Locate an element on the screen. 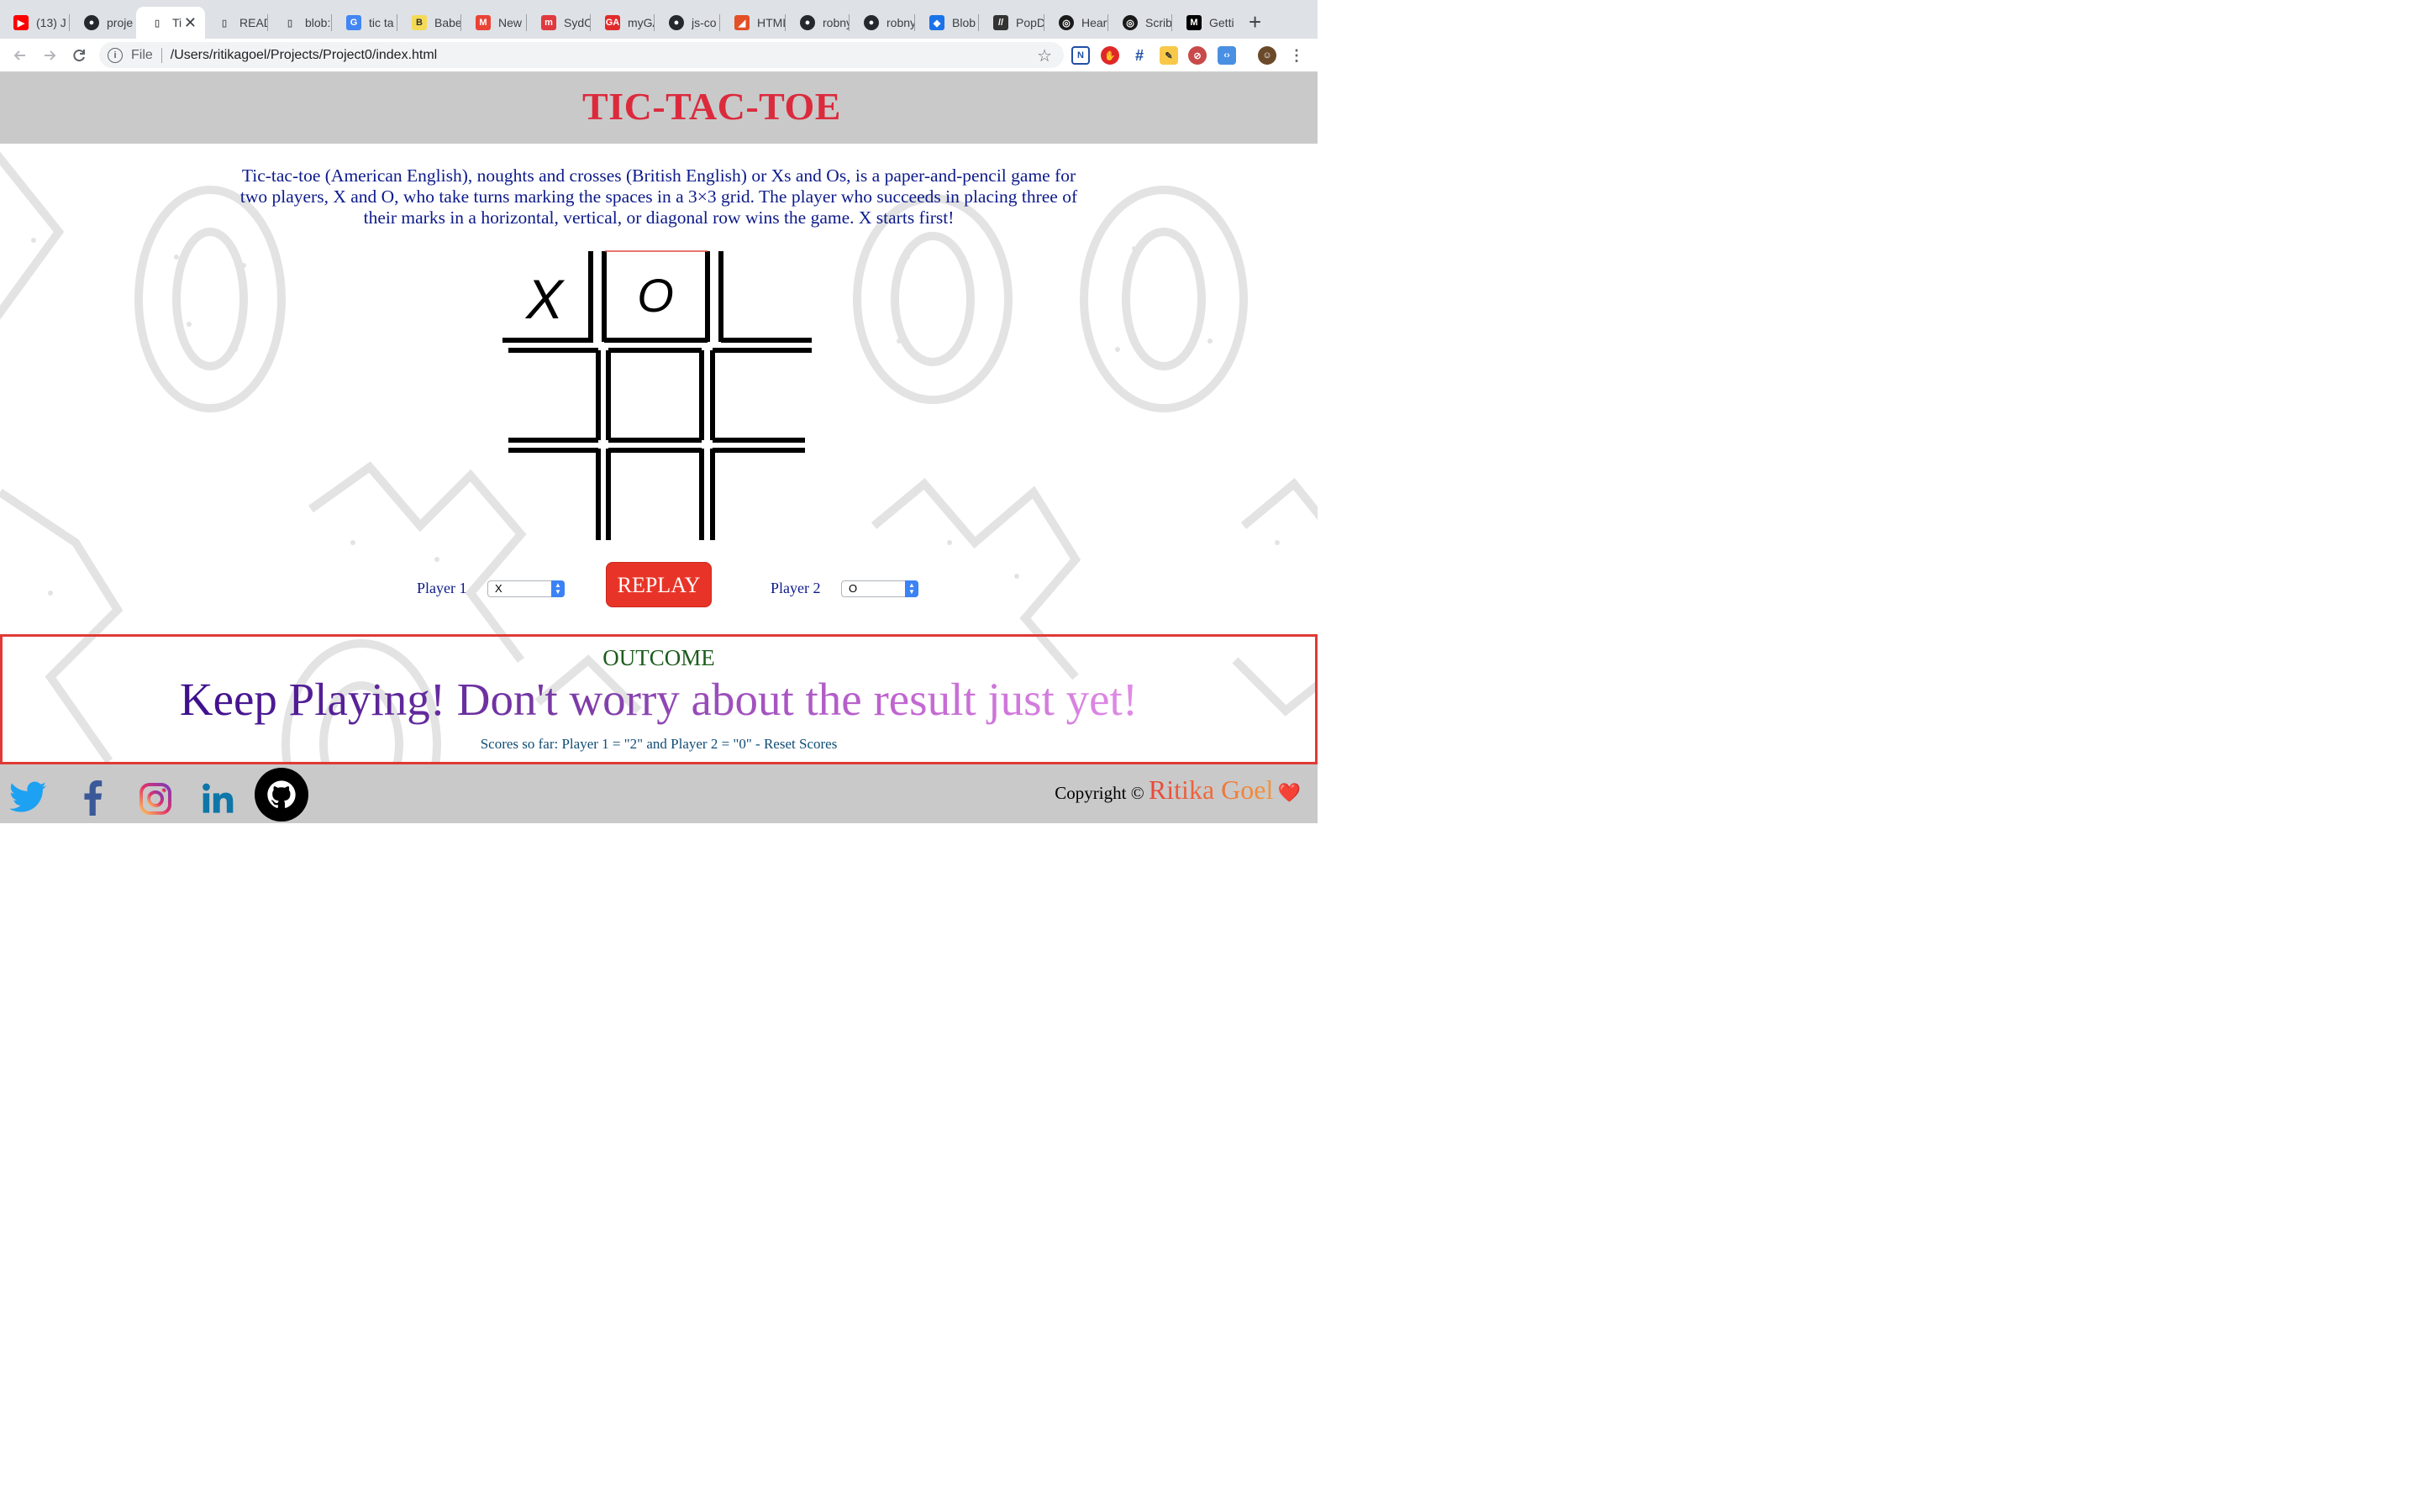 This screenshot has width=2420, height=1512. back-button is located at coordinates (20, 55).